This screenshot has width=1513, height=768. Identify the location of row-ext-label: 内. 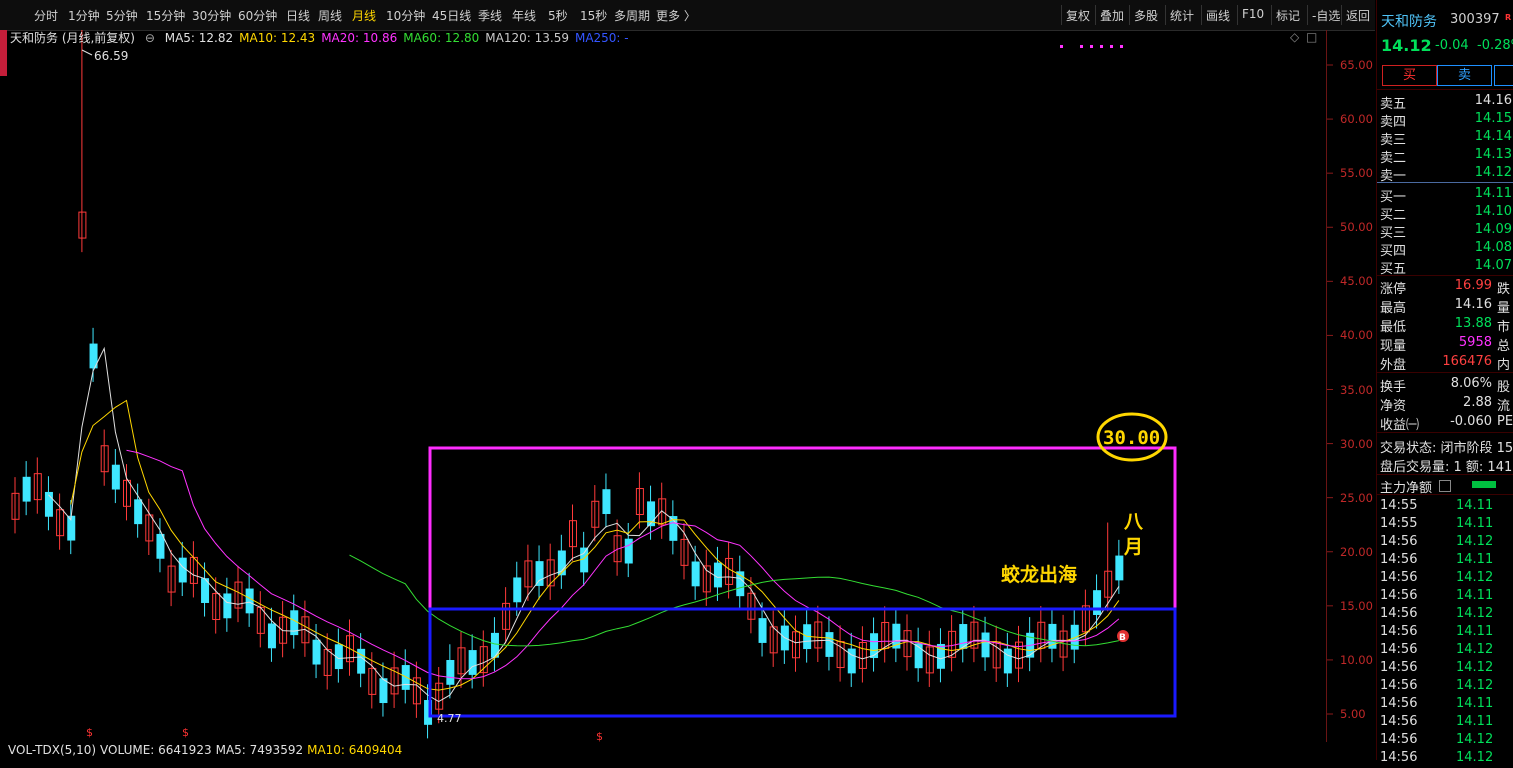
(1504, 365).